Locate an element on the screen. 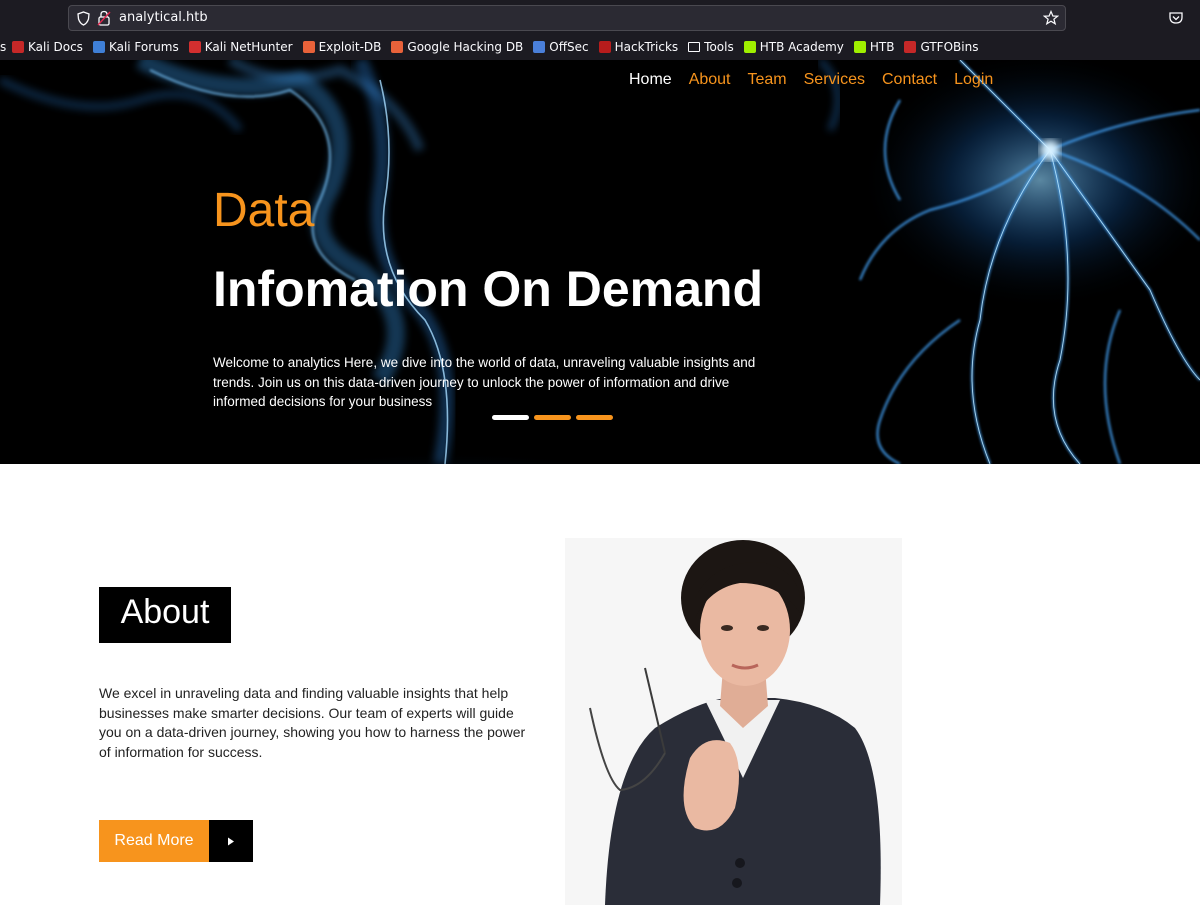 The image size is (1200, 905). bookmark-item: GTFOBins is located at coordinates (941, 47).